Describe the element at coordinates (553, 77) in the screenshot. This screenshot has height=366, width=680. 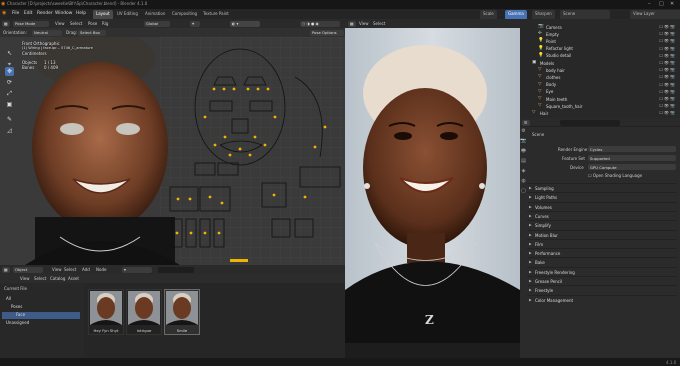
I see `outliner-row-label: clothes` at that location.